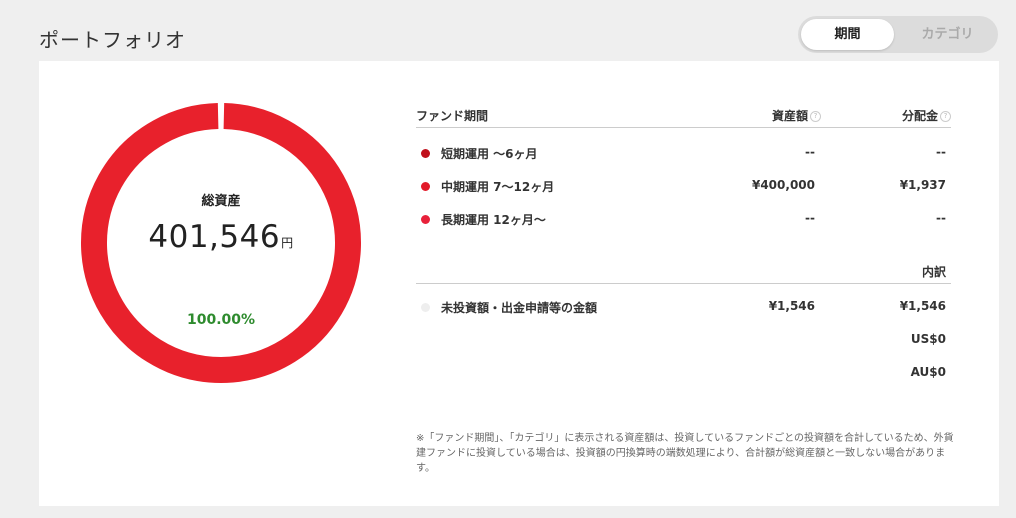 The width and height of the screenshot is (1016, 518). What do you see at coordinates (783, 185) in the screenshot?
I see `row-asset: ¥400,000` at bounding box center [783, 185].